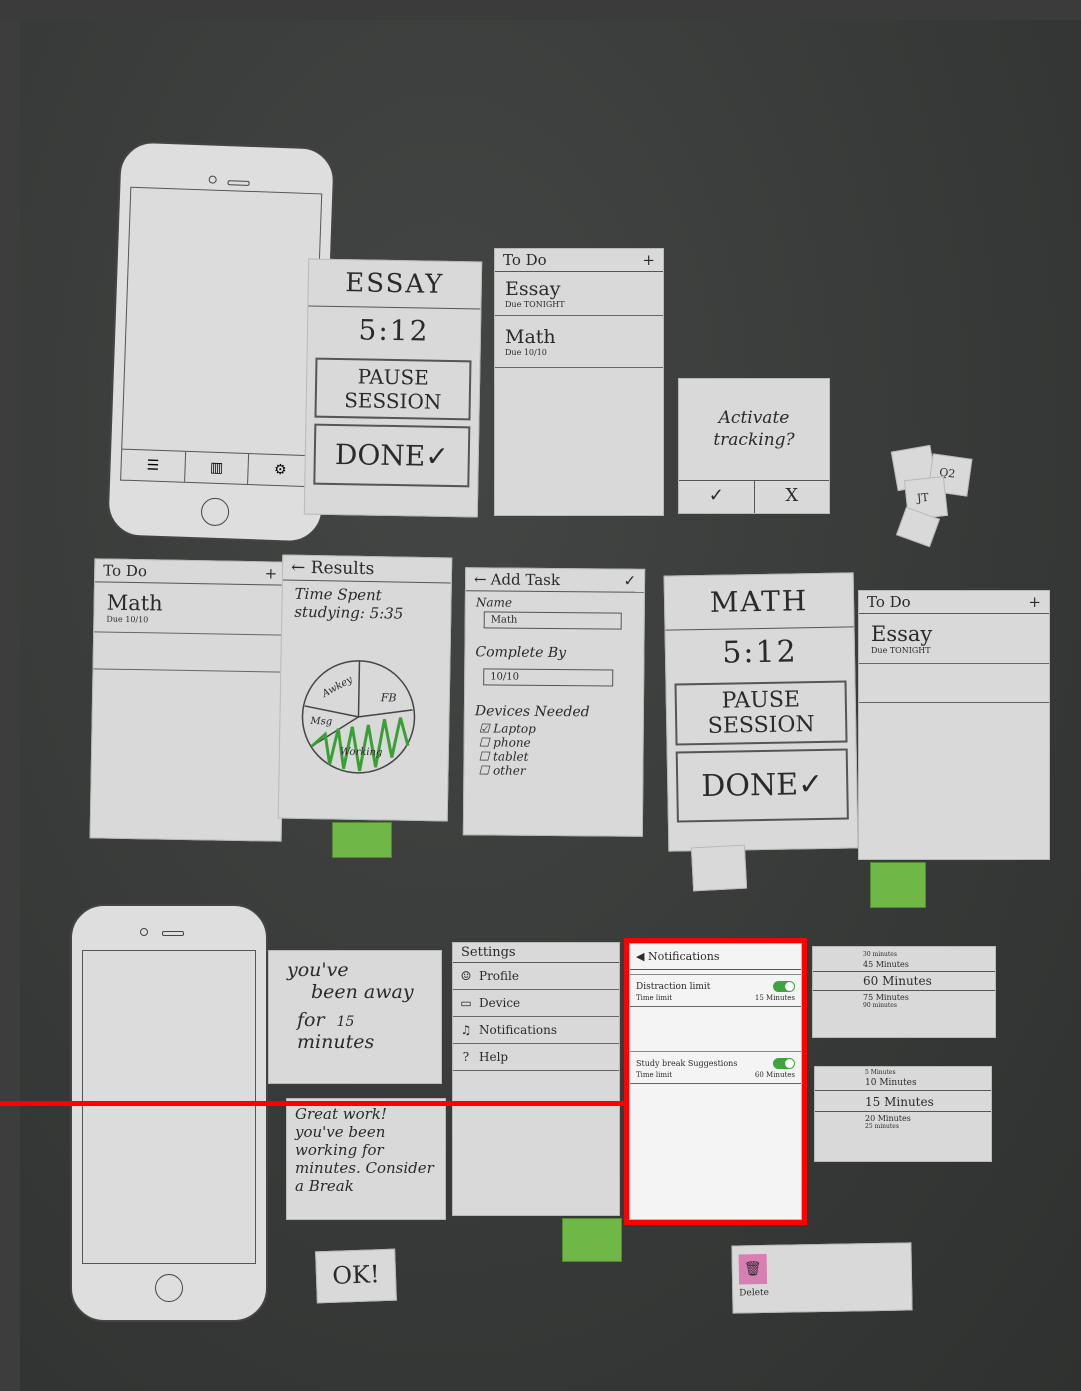 The image size is (1081, 1391). I want to click on device-option: ☐ other, so click(553, 771).